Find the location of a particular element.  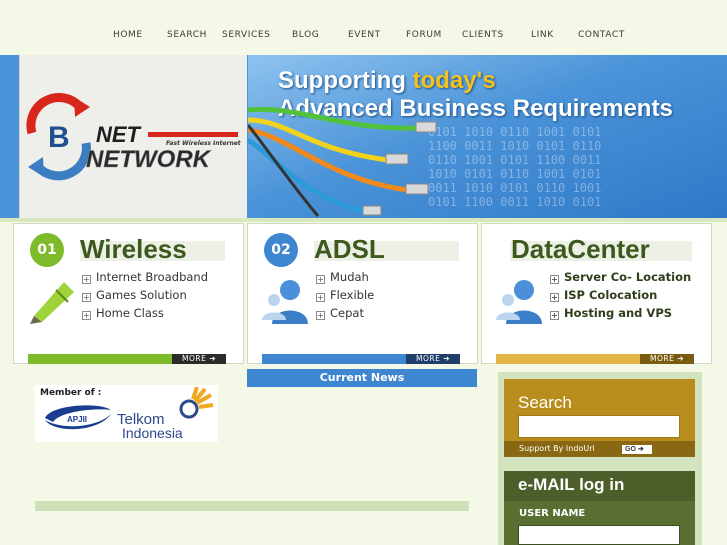

list-item: + Games Solution is located at coordinates (145, 297).